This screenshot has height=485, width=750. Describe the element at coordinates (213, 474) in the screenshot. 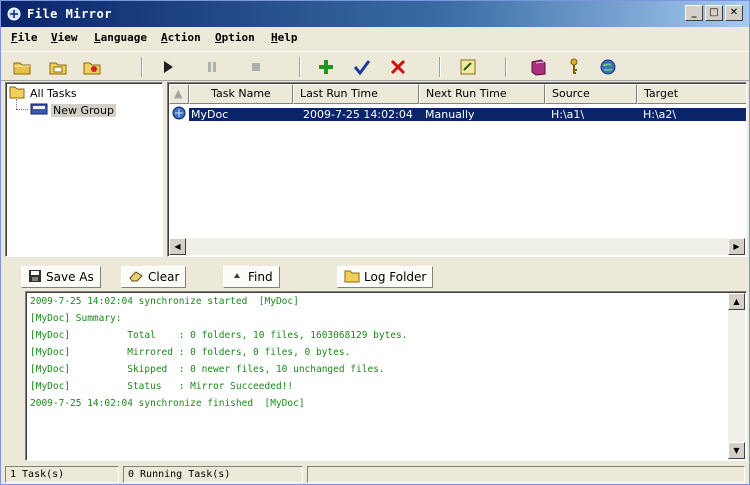

I see `status-running-count: 0 Running Task(s)` at that location.